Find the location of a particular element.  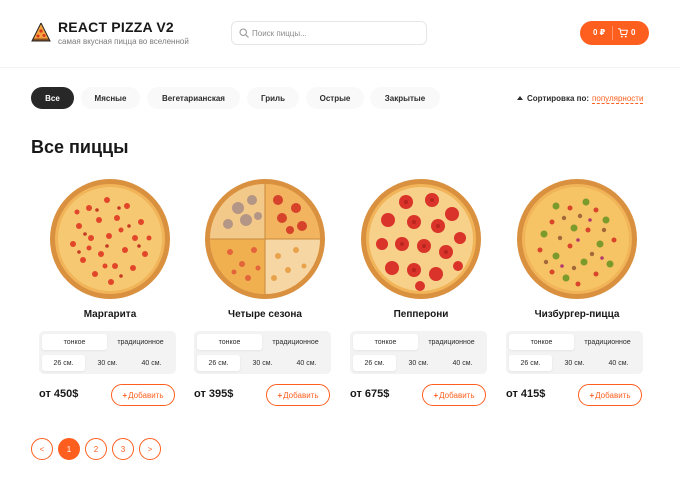

sort-control: Сортировка по: популярности is located at coordinates (580, 99).